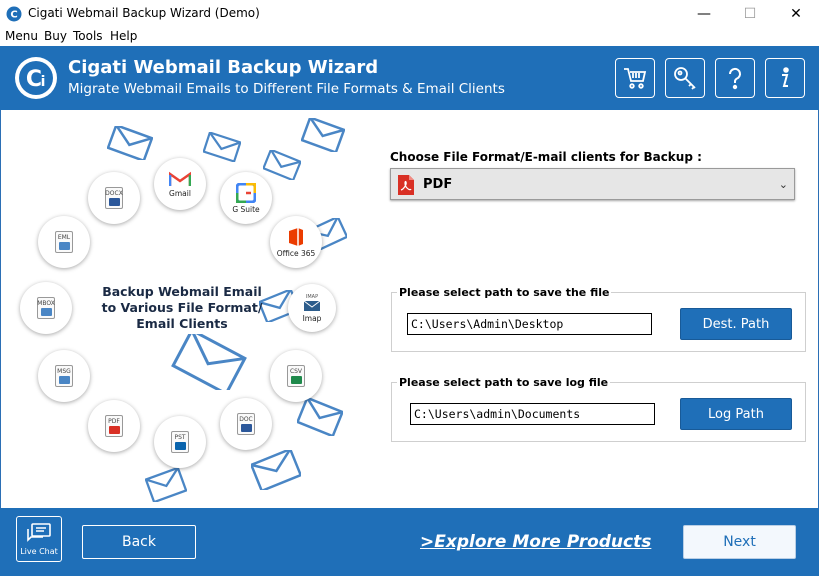 The height and width of the screenshot is (576, 819). What do you see at coordinates (39, 551) in the screenshot?
I see `live-chat-label: Live Chat` at bounding box center [39, 551].